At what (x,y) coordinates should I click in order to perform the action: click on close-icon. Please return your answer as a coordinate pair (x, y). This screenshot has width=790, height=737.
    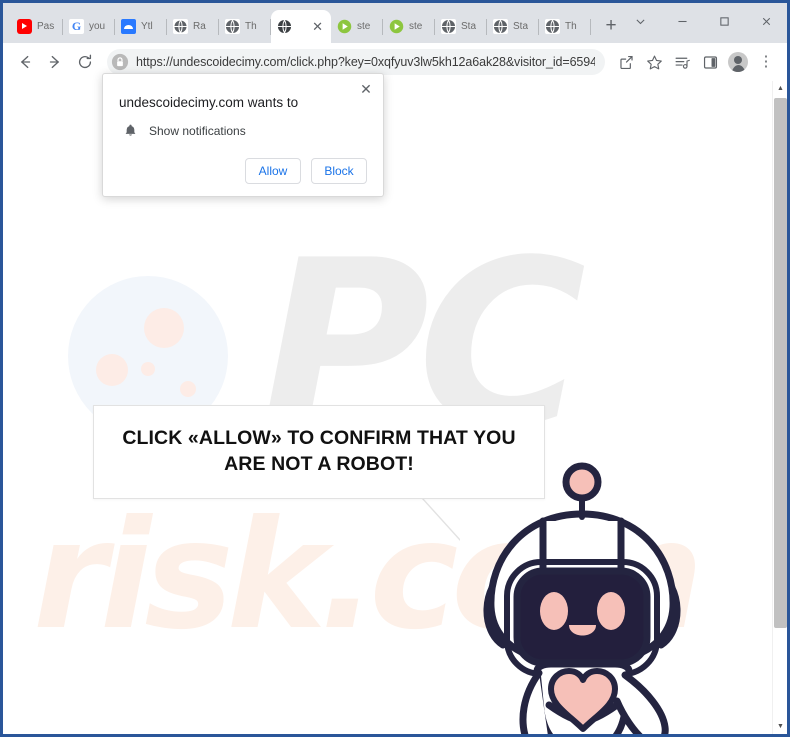
    Looking at the image, I should click on (766, 21).